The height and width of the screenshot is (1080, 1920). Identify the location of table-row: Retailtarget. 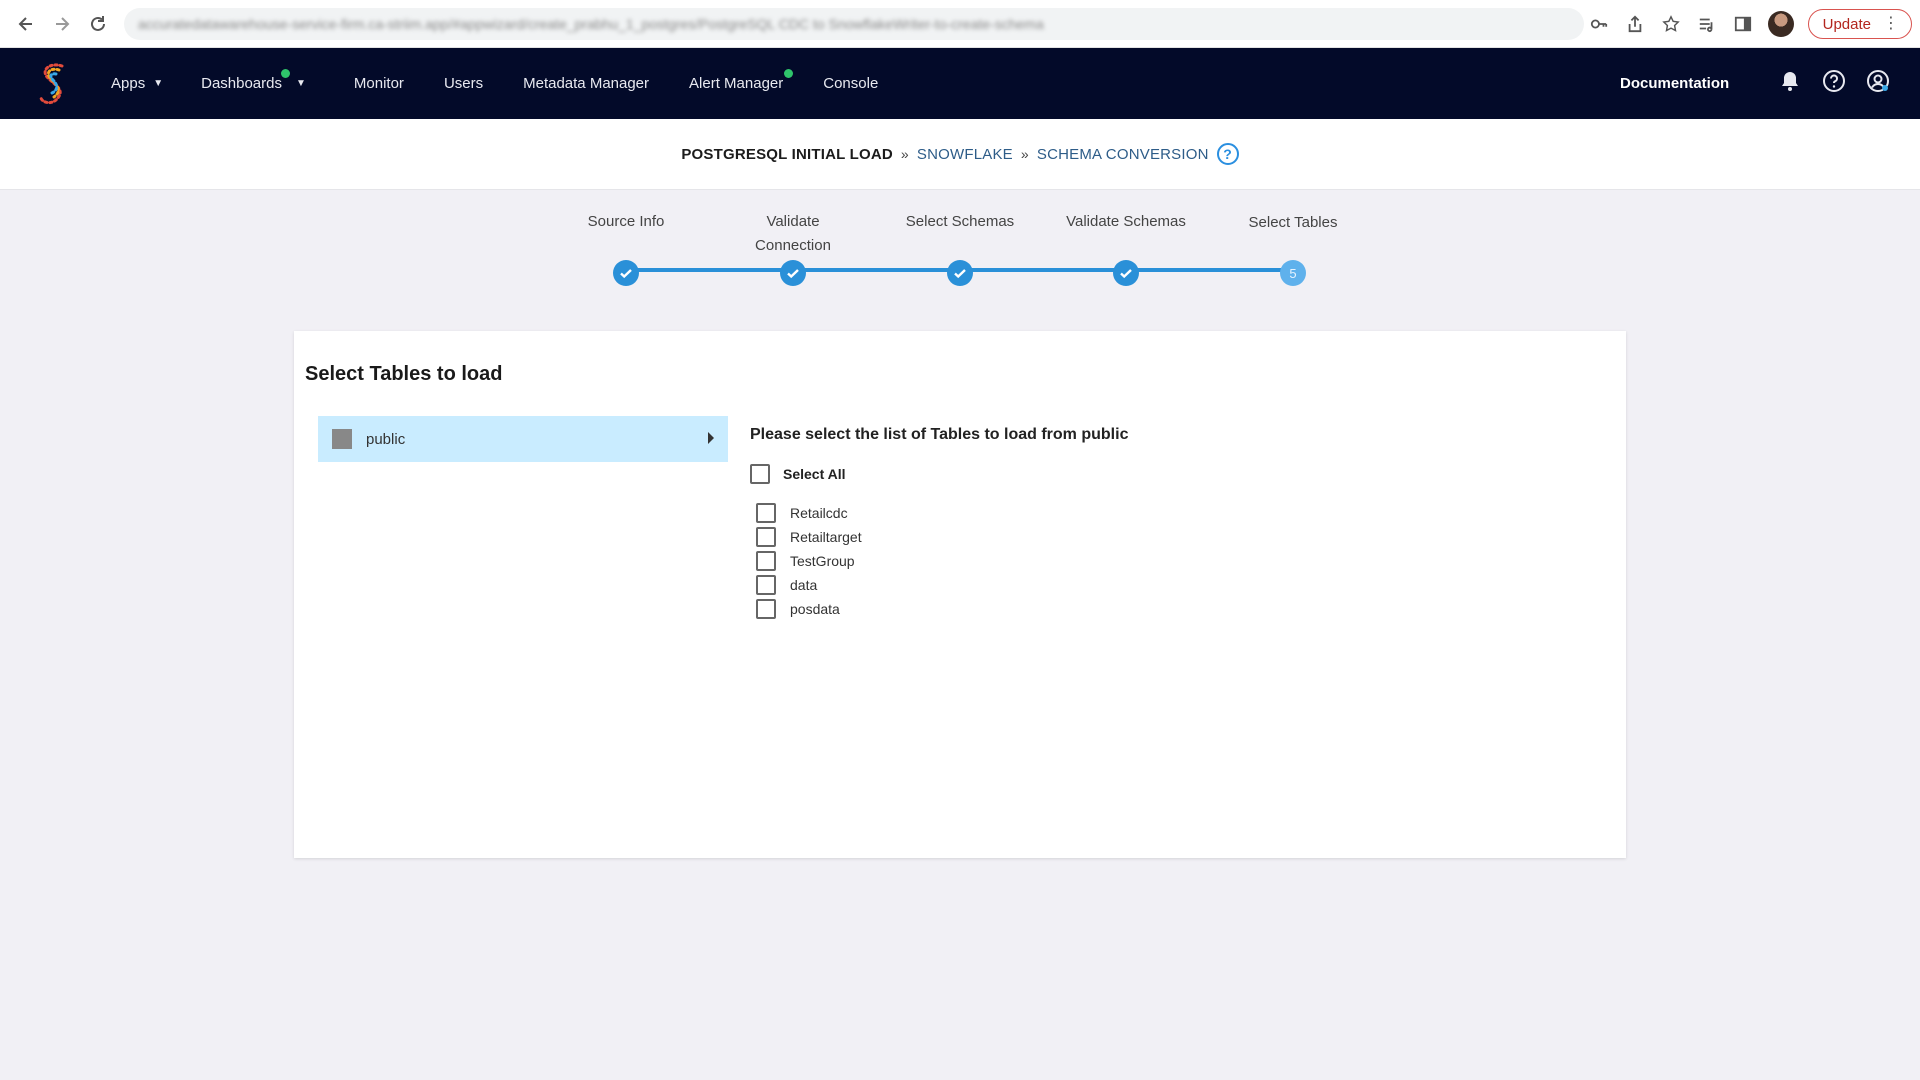
(809, 537).